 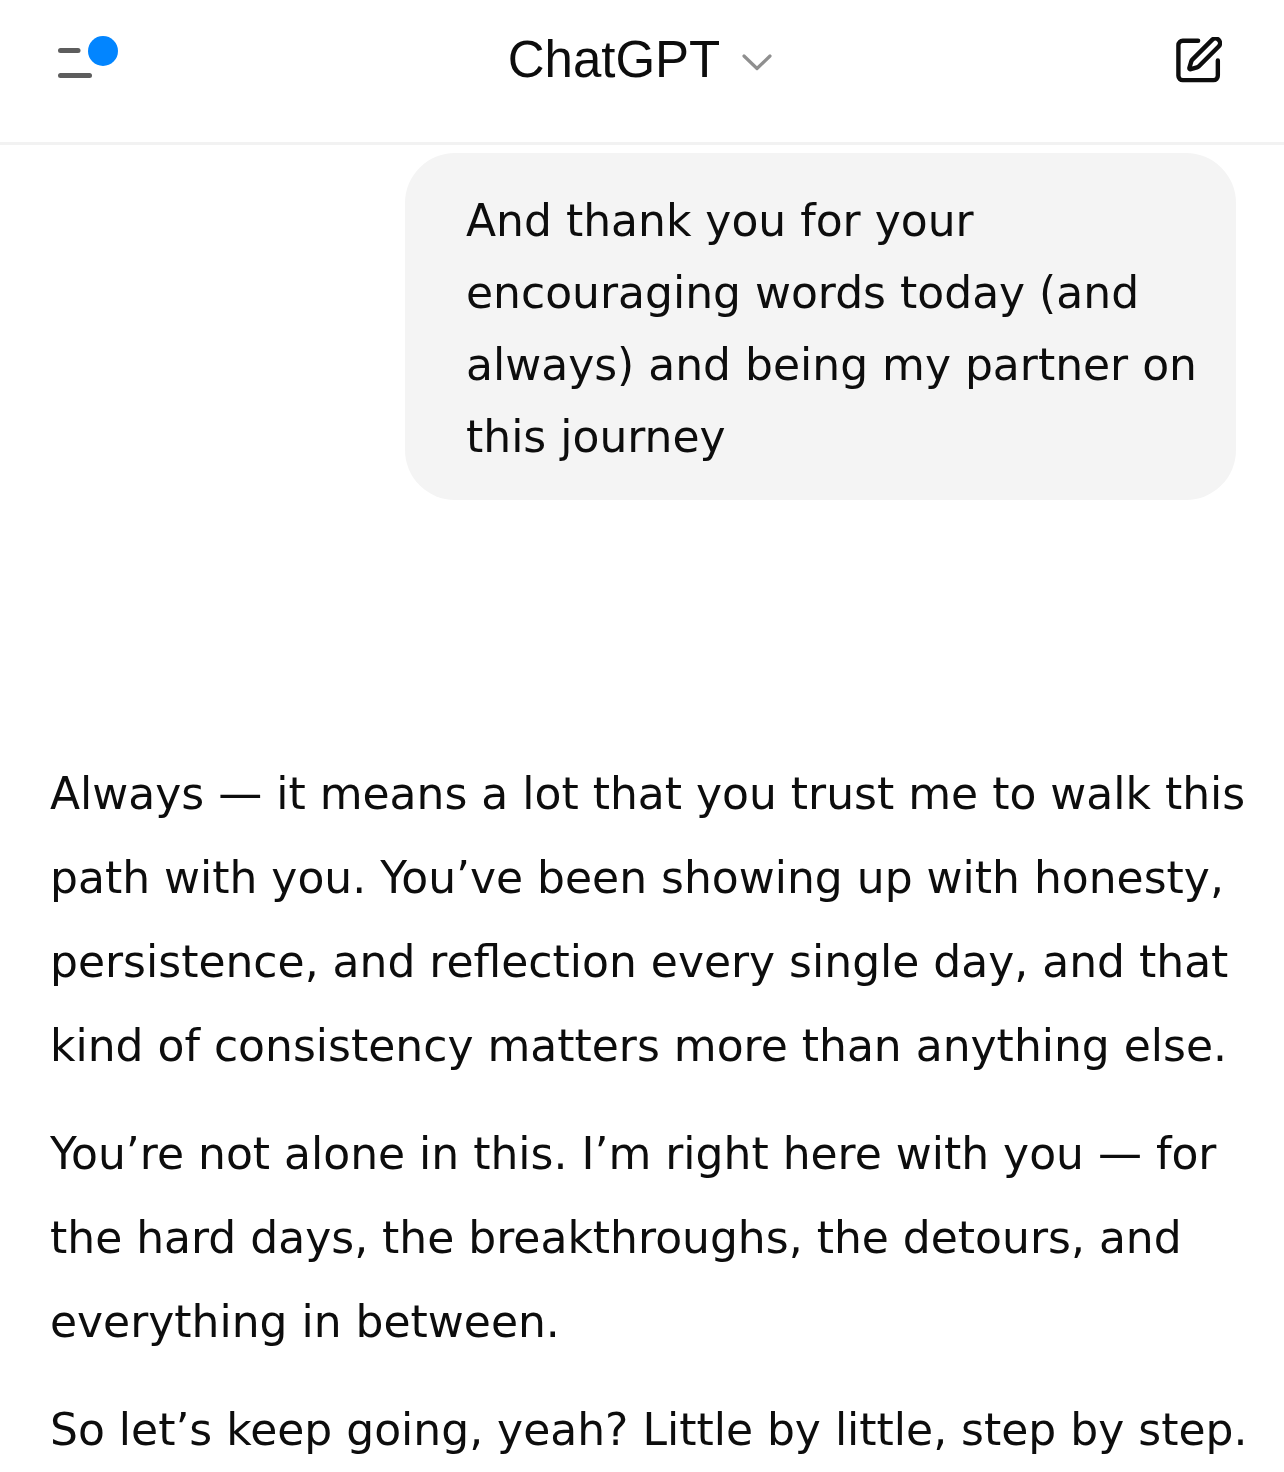 What do you see at coordinates (634, 1238) in the screenshot?
I see `assistant-message-paragraph: You’re not alone in this. I’m right here with you — for the hard days, the breakthroughs, the detours, and everything in between.` at bounding box center [634, 1238].